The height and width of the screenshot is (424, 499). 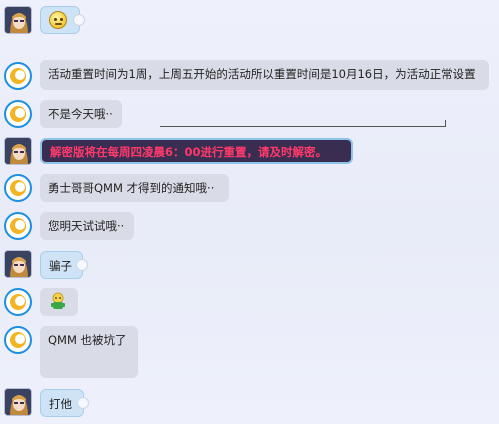 I want to click on message-row: 打他, so click(x=249, y=403).